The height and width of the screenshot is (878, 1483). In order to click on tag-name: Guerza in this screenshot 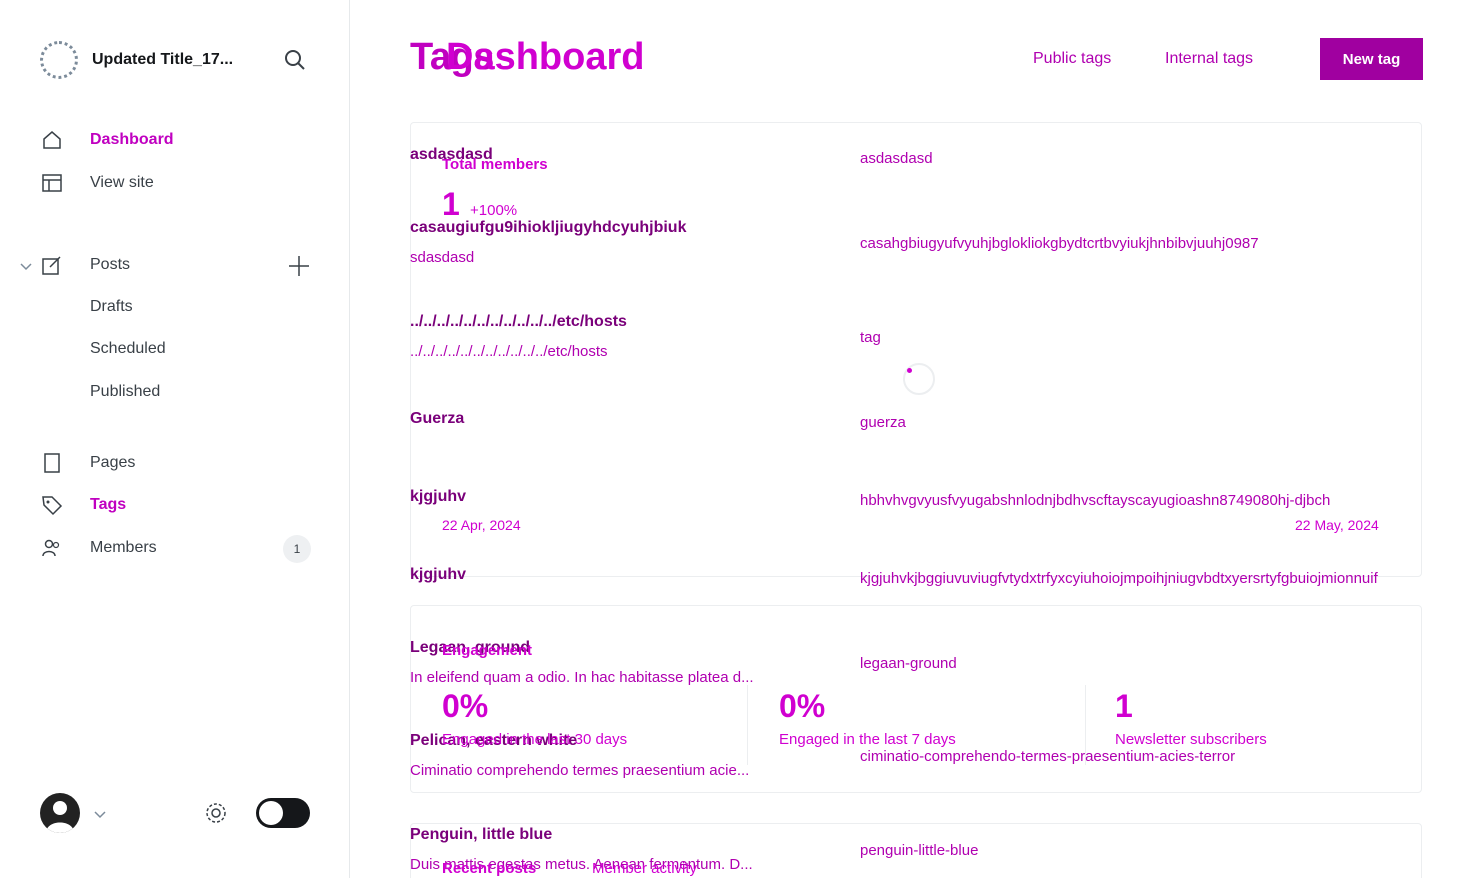, I will do `click(437, 418)`.